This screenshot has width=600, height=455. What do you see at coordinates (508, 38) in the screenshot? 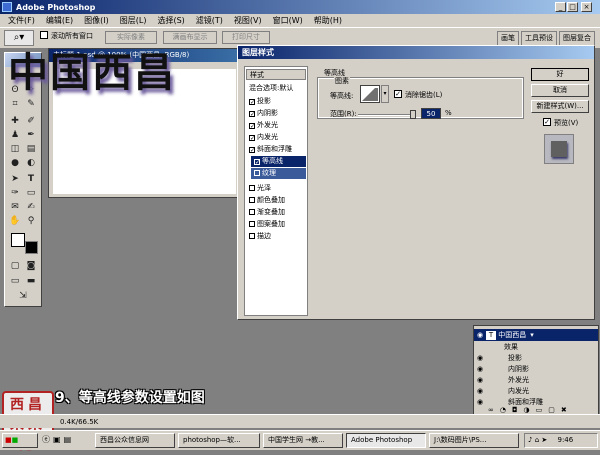
I see `tab-brushes: 画笔` at bounding box center [508, 38].